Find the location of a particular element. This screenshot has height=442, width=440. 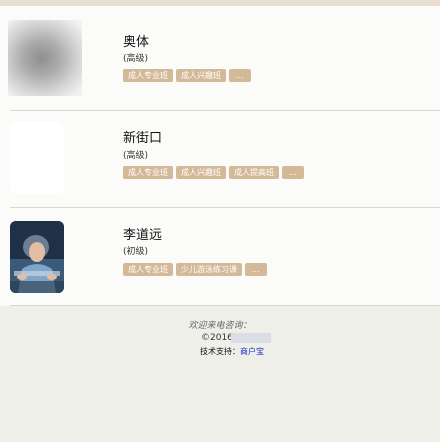

copyright-text: ©2016 is located at coordinates (217, 338).